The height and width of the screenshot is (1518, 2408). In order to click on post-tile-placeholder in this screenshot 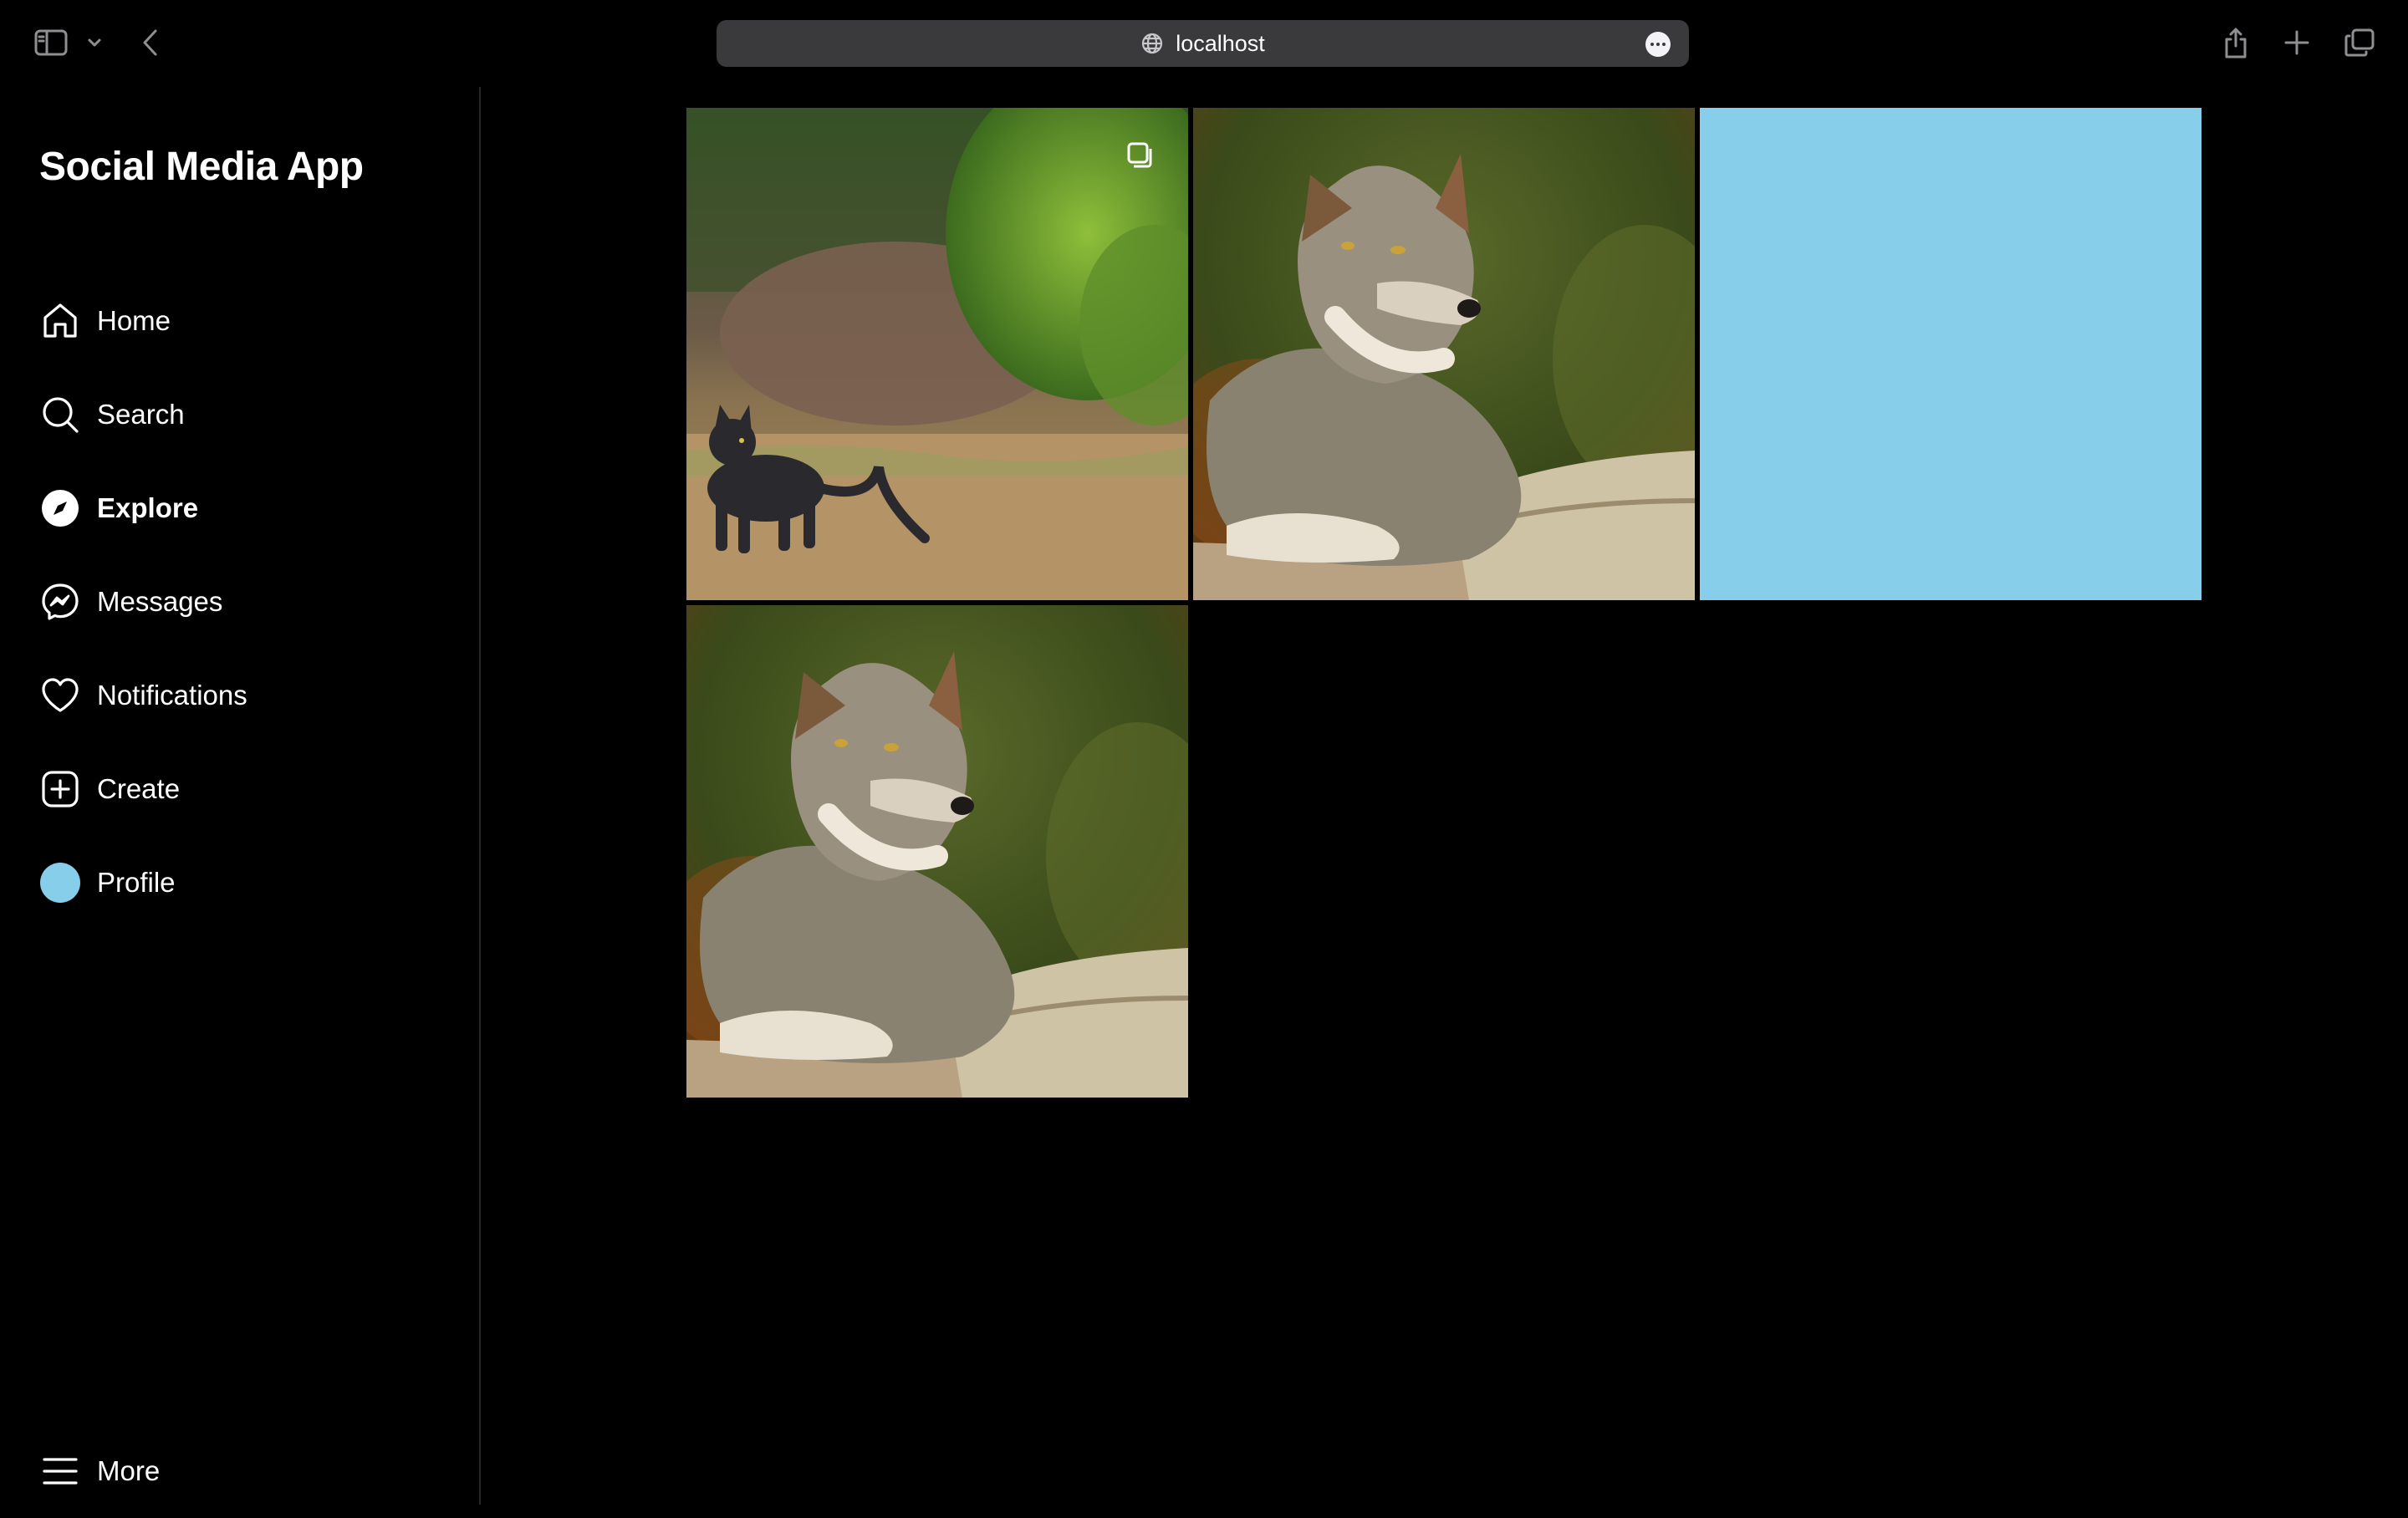, I will do `click(1951, 354)`.